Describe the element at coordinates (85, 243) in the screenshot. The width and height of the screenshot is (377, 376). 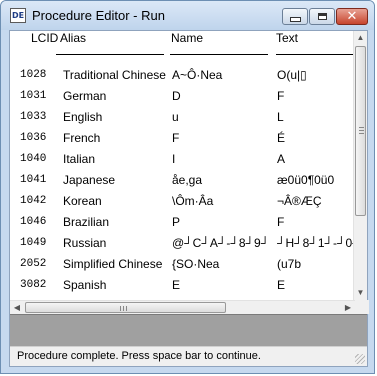
I see `alias-cell: Russian` at that location.